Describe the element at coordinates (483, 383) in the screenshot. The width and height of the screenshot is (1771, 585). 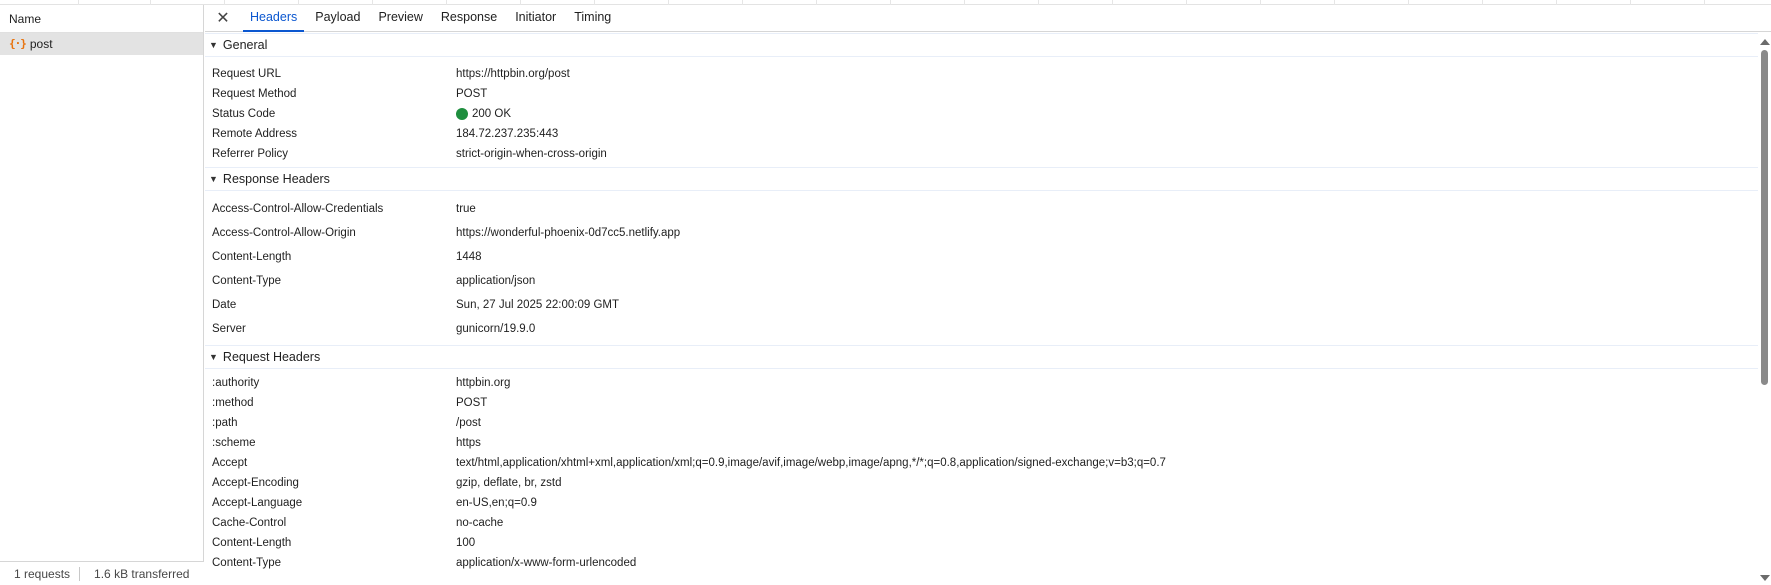
I see `header-value: httpbin.org` at that location.